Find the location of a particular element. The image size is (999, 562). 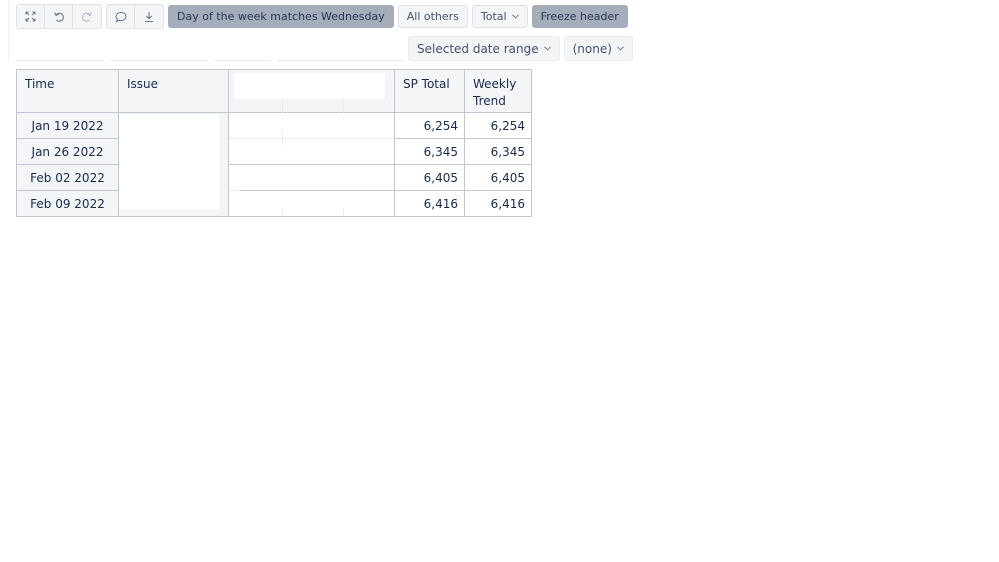

undo-icon is located at coordinates (58, 16).